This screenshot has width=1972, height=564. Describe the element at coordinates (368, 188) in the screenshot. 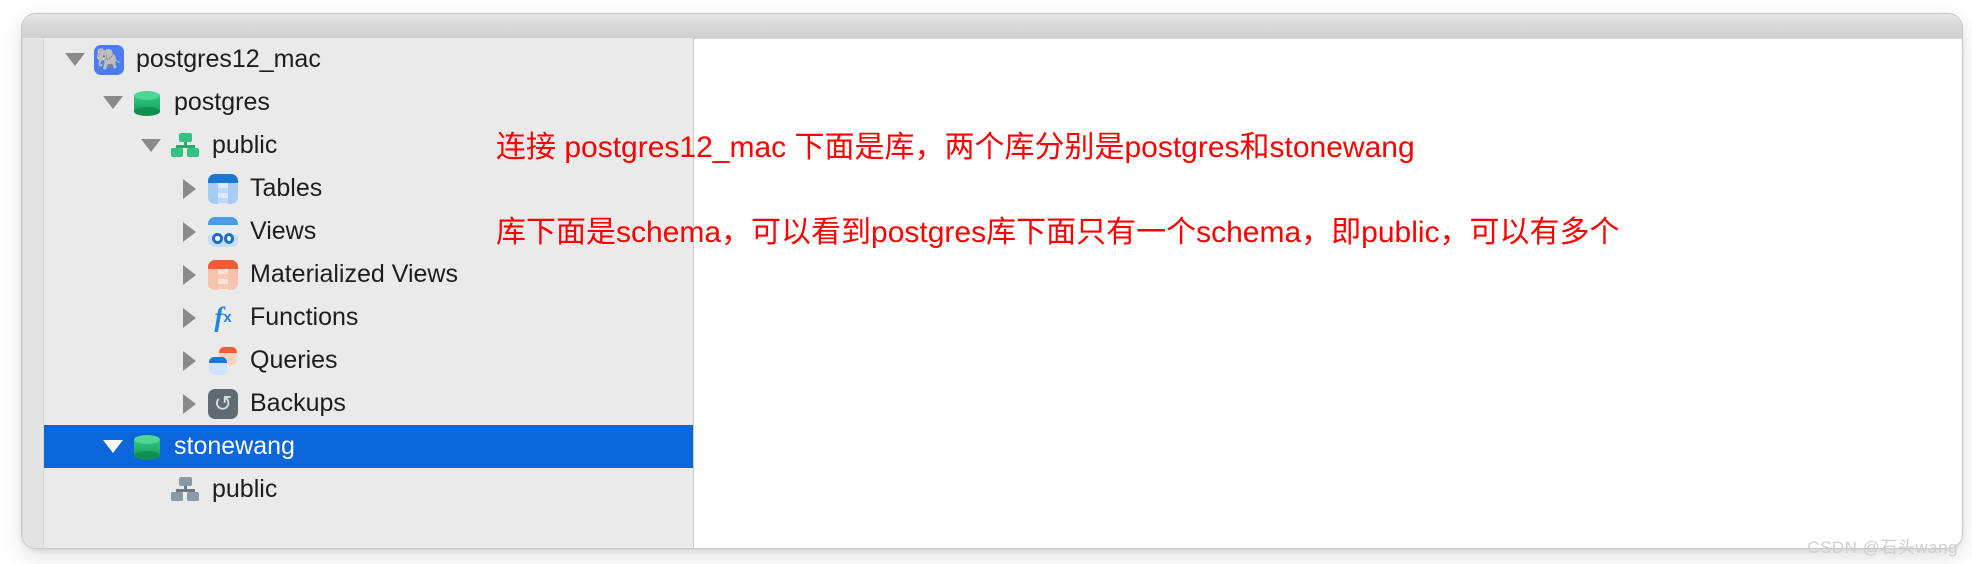

I see `tree-item-tables: Tables` at that location.